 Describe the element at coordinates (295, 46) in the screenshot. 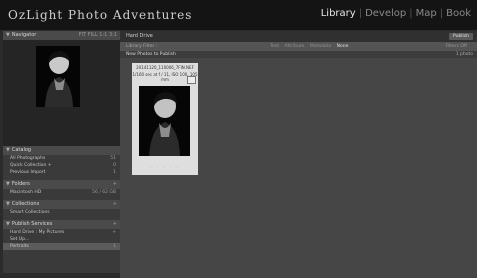

I see `filter-attribute: Attribute` at that location.